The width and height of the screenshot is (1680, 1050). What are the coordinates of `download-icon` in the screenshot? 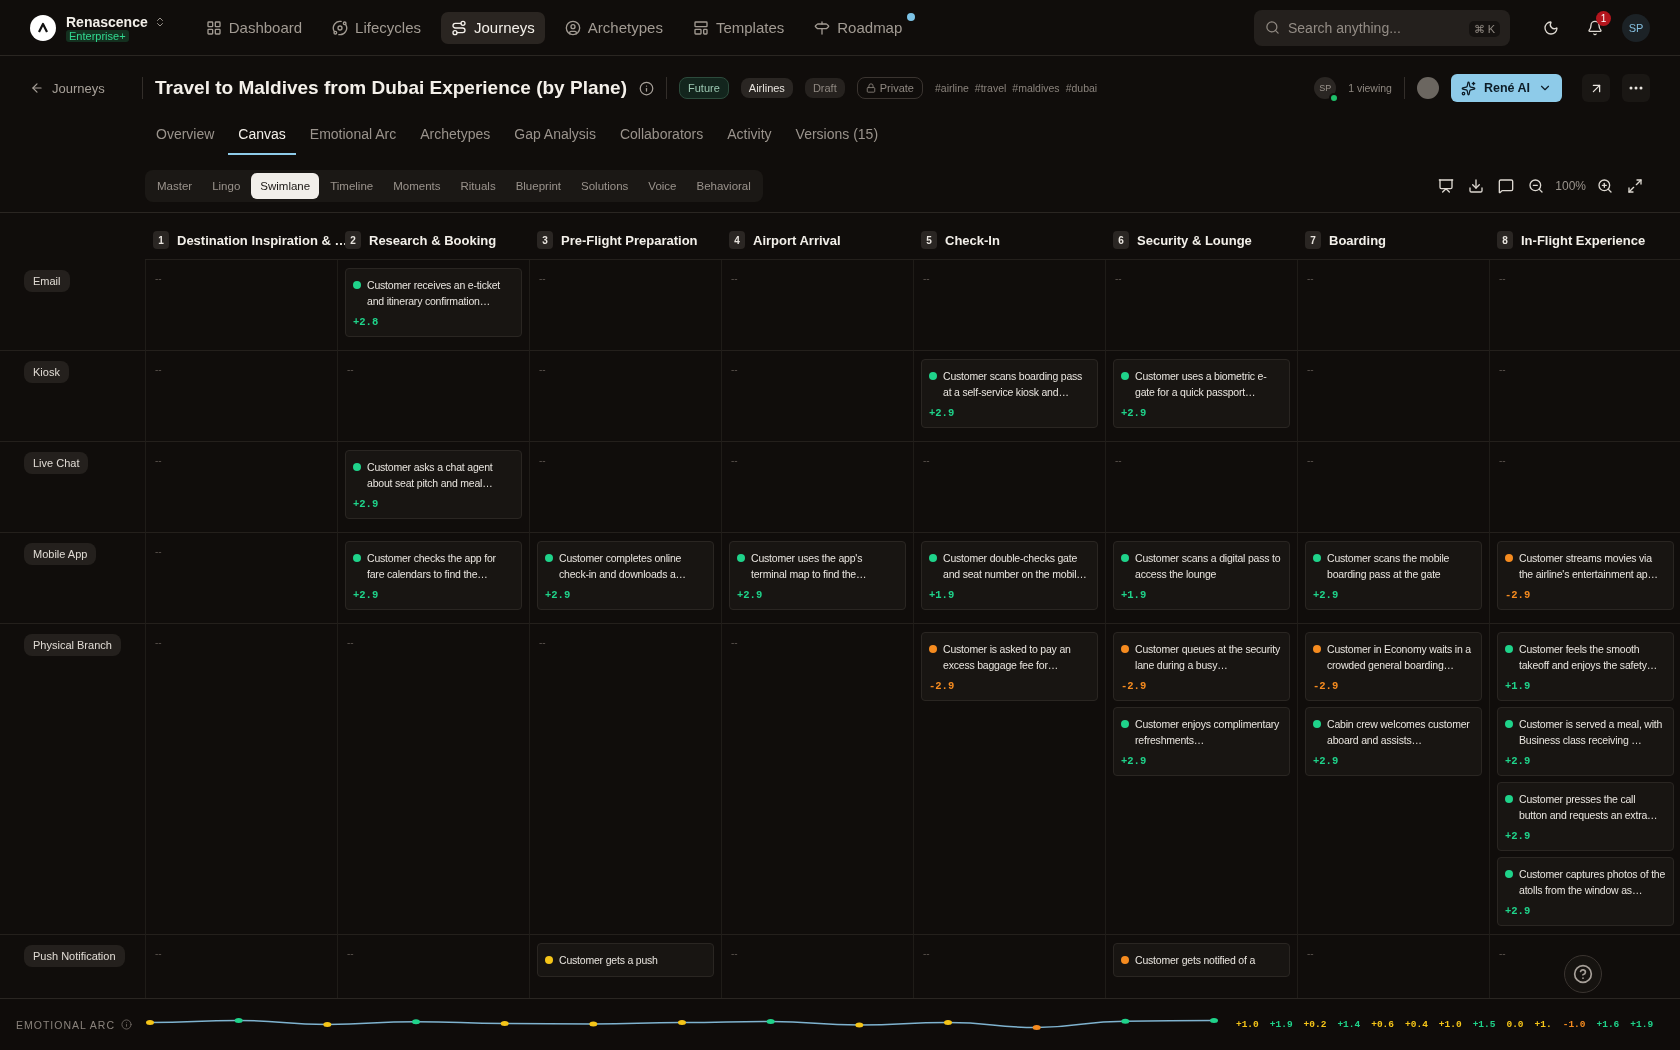 It's located at (1476, 186).